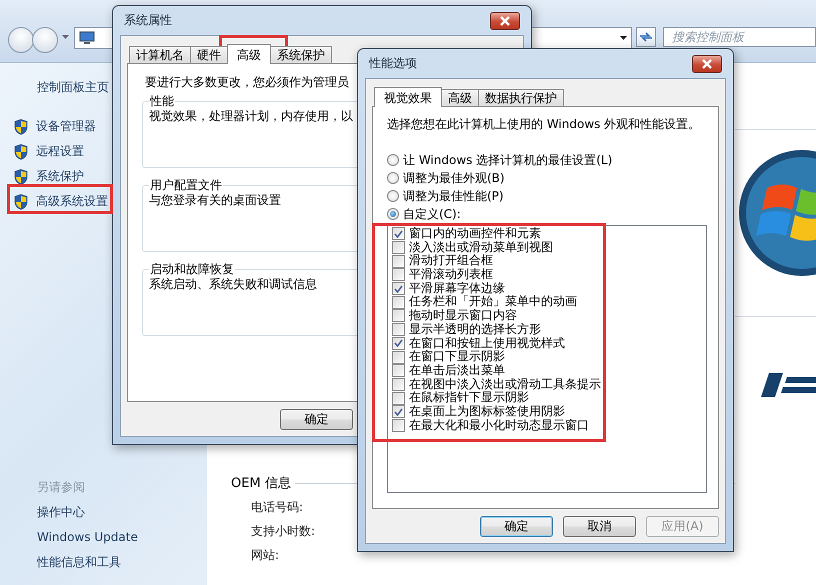 The height and width of the screenshot is (585, 816). I want to click on dialog-button: 取消, so click(599, 526).